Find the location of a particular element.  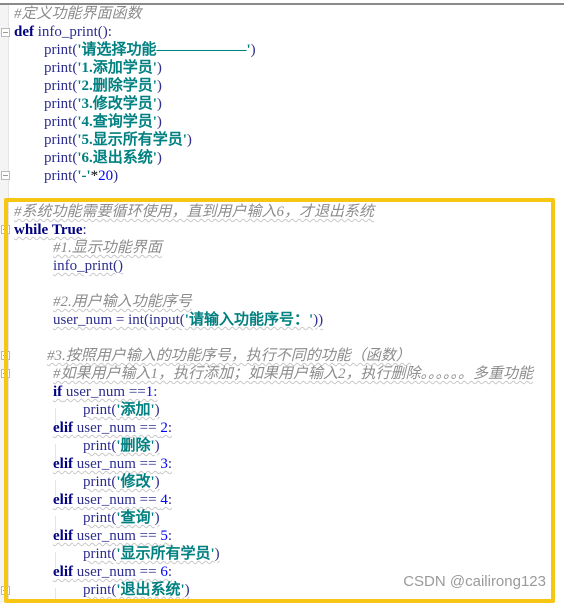

code-line: #定义功能界面函数 is located at coordinates (78, 14).